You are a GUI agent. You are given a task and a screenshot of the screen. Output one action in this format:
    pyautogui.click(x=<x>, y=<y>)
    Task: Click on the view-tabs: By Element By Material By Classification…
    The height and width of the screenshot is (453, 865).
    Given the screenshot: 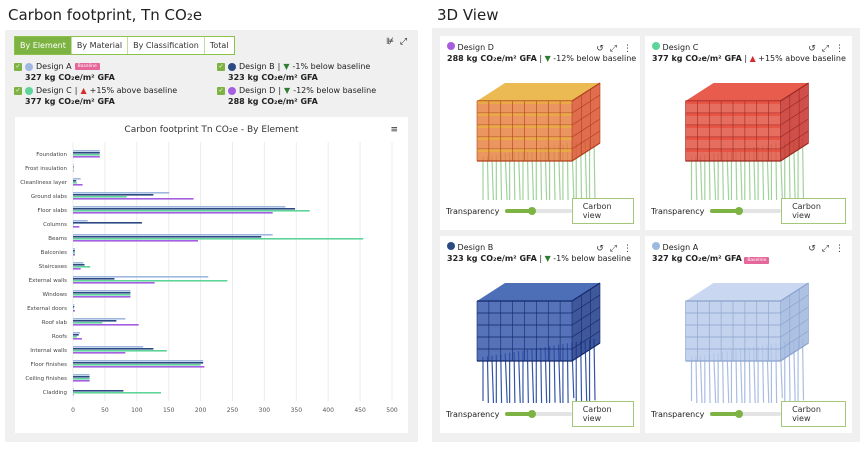 What is the action you would take?
    pyautogui.click(x=124, y=45)
    